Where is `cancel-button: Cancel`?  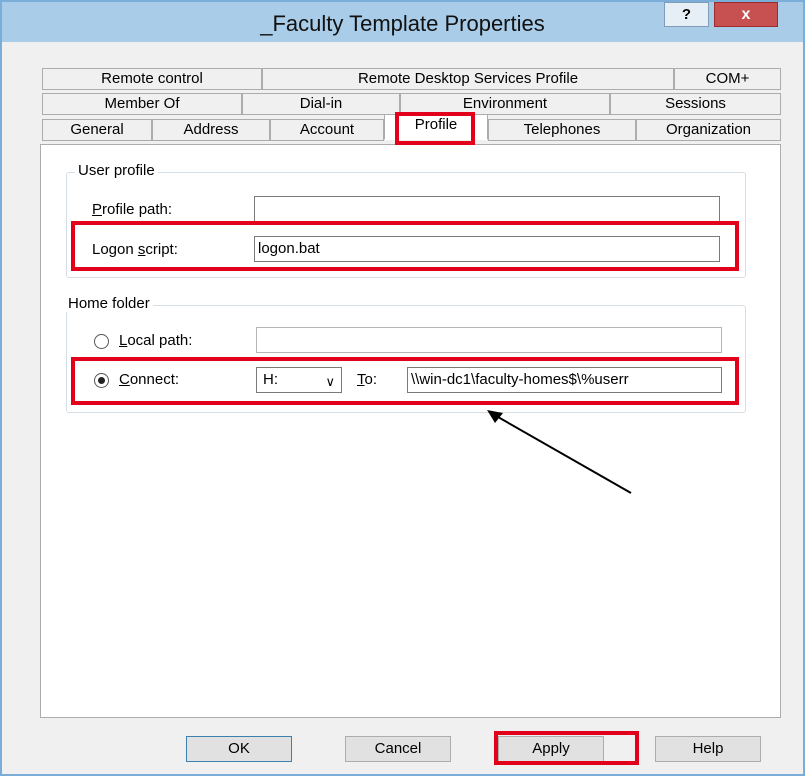 cancel-button: Cancel is located at coordinates (398, 749).